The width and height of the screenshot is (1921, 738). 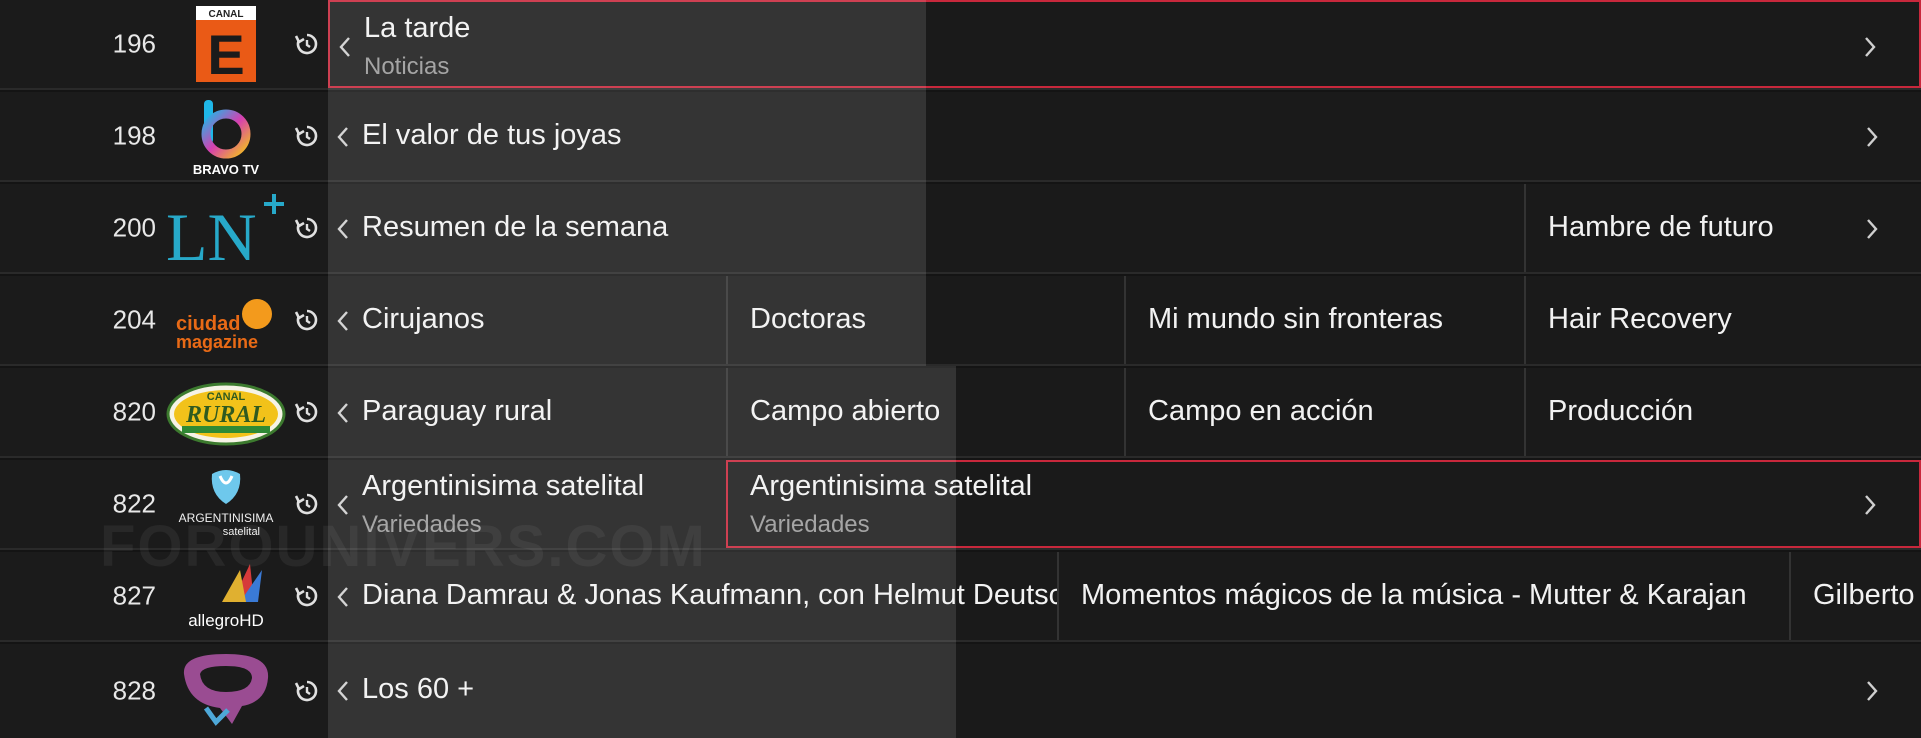 I want to click on channel-header: 820 CANAL RURAL, so click(x=164, y=412).